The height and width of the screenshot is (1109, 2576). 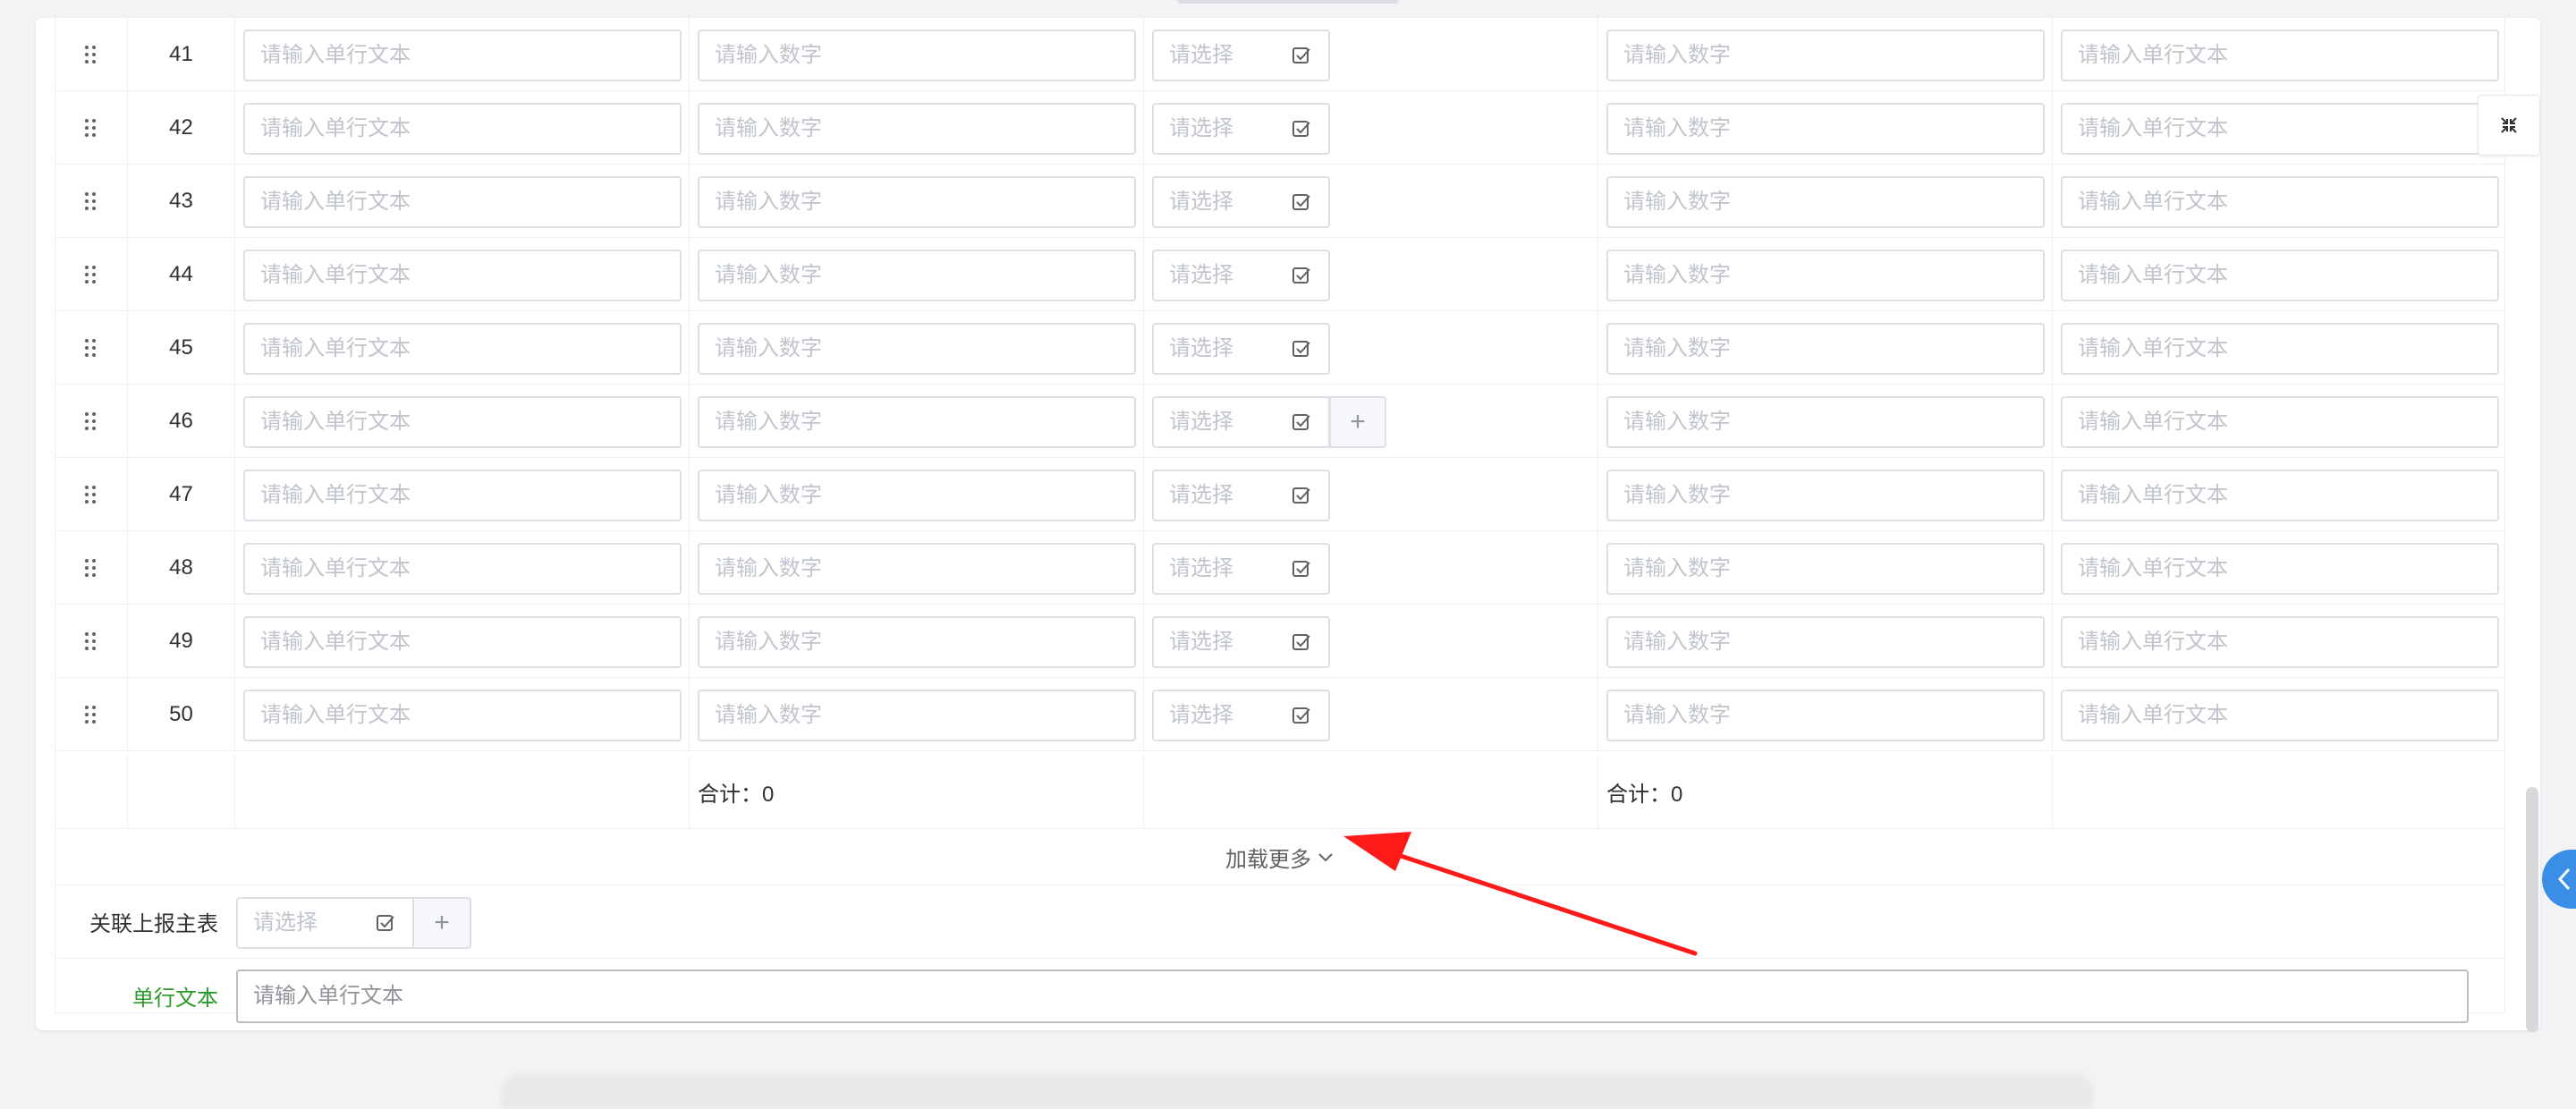 I want to click on add-related-button: +, so click(x=442, y=923).